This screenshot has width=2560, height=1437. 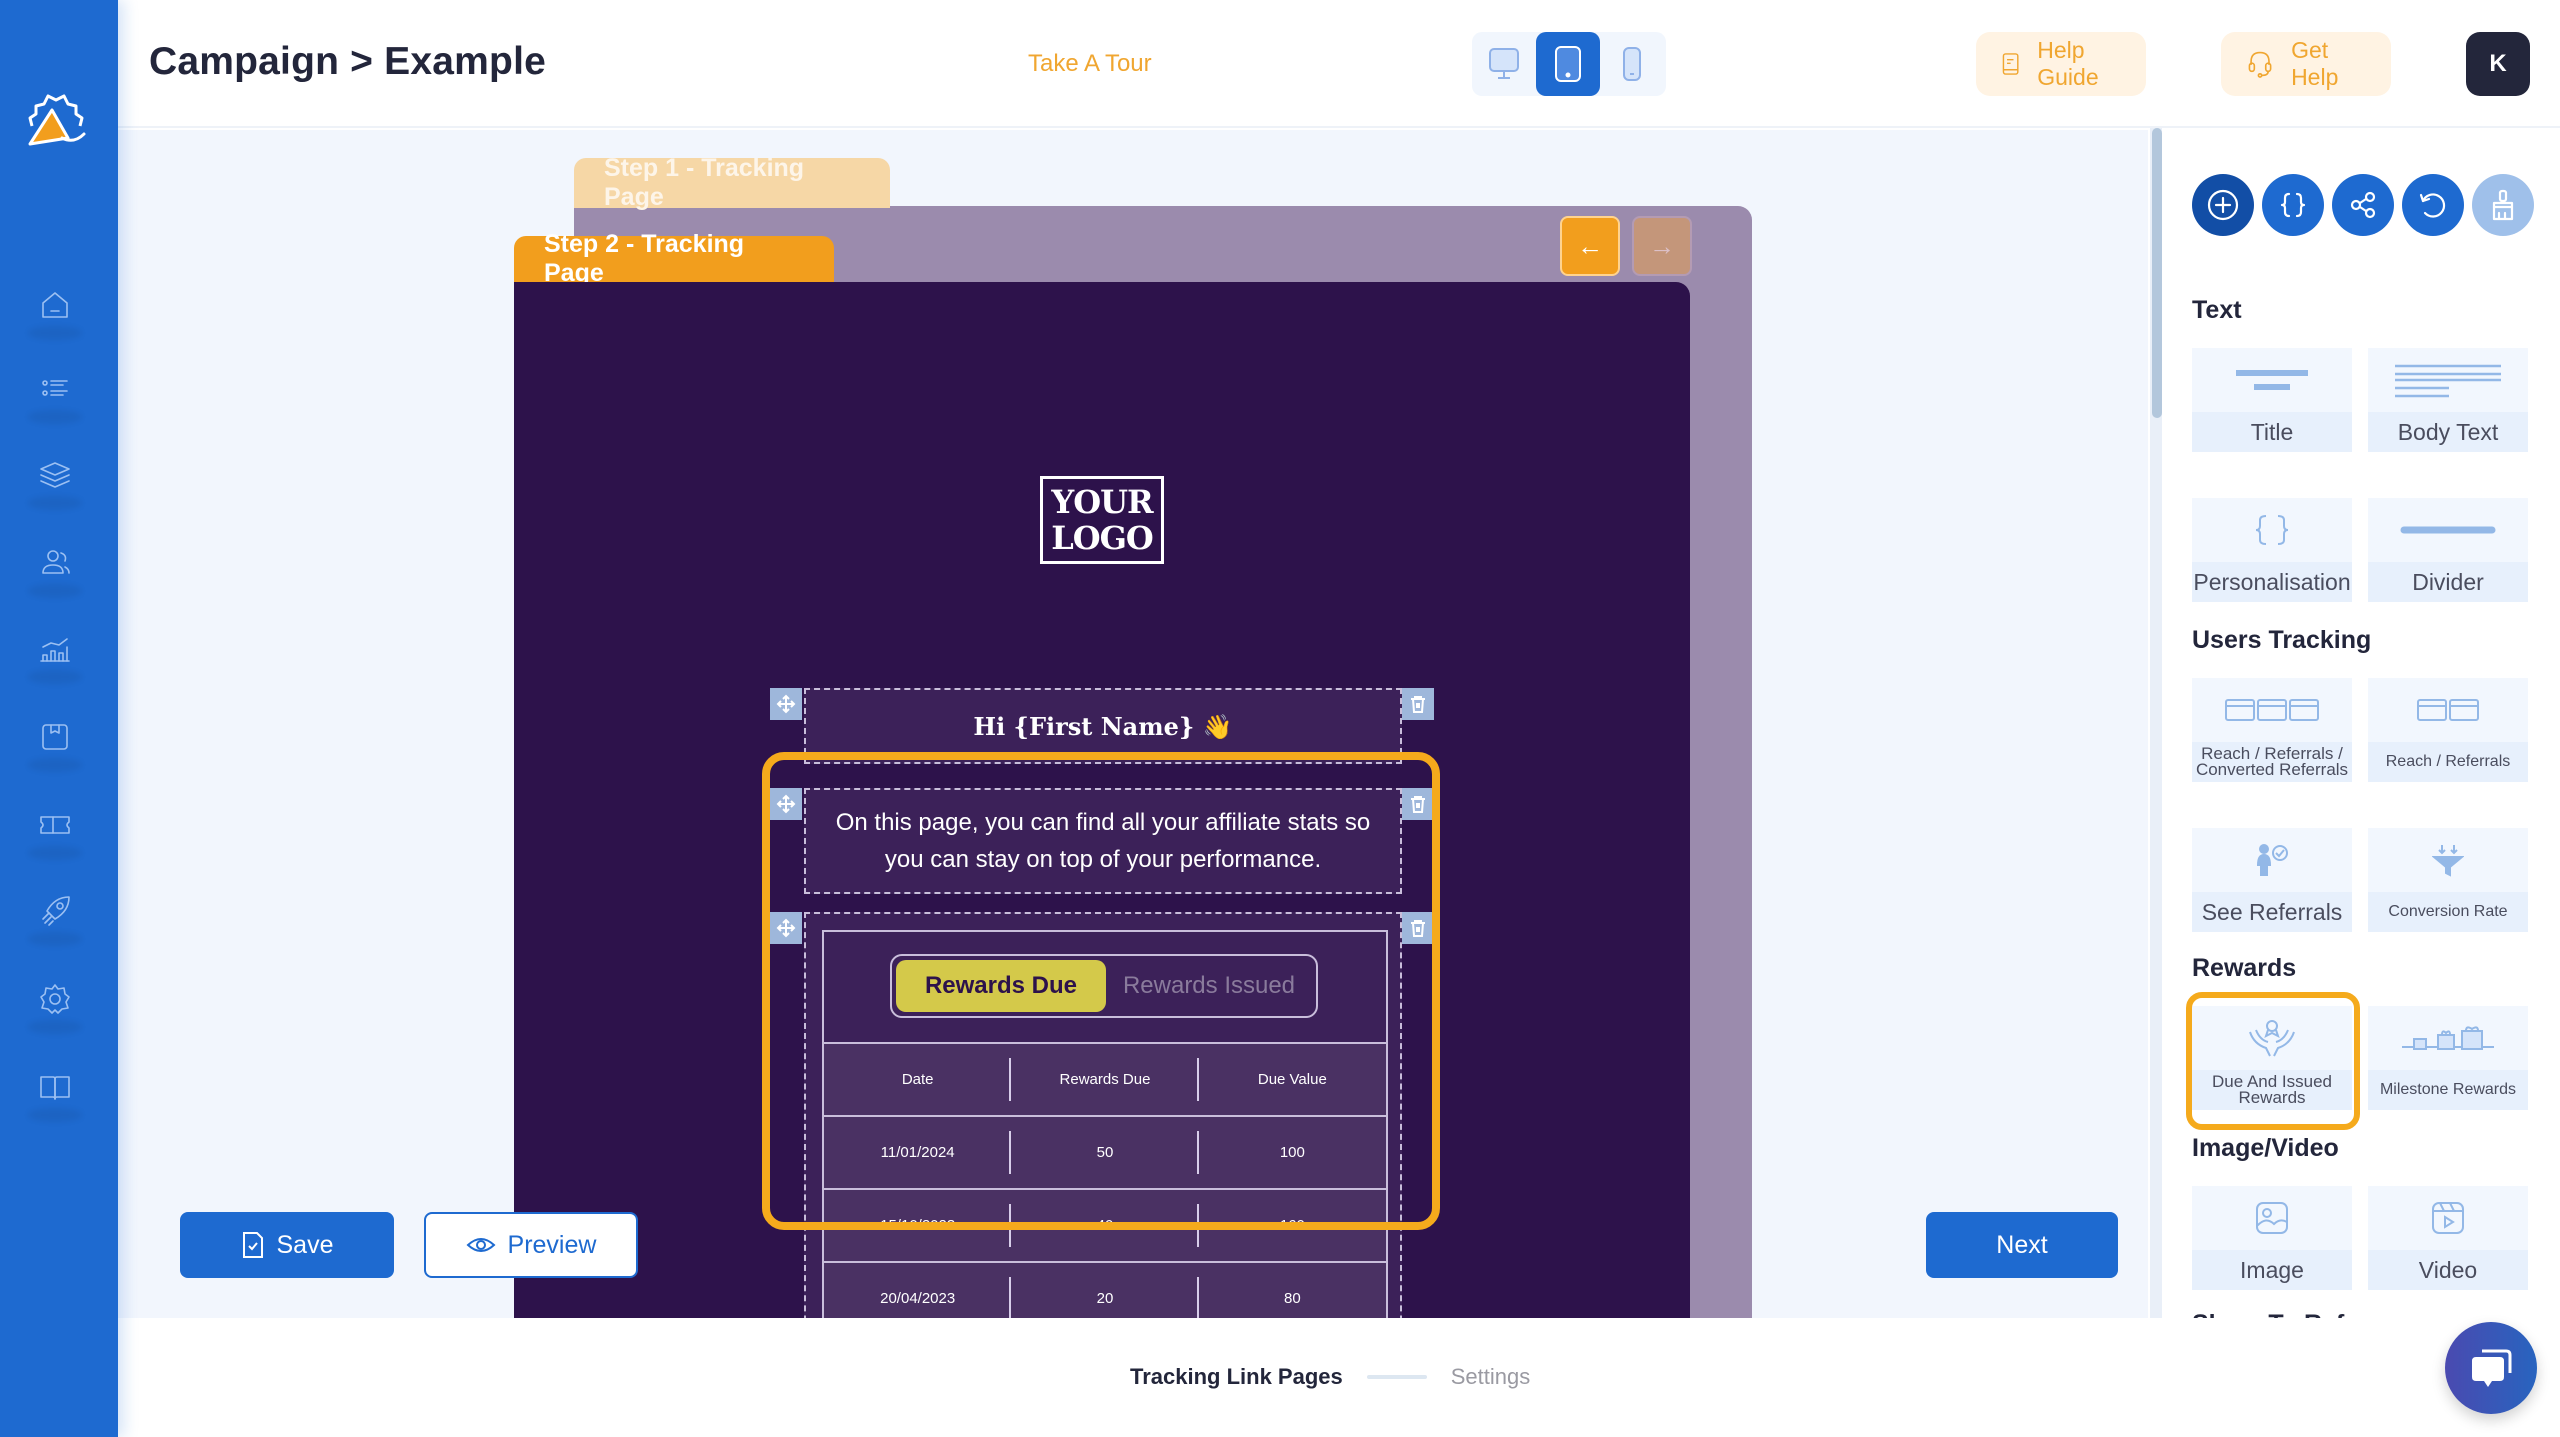 What do you see at coordinates (57, 121) in the screenshot?
I see `brand-logo-icon` at bounding box center [57, 121].